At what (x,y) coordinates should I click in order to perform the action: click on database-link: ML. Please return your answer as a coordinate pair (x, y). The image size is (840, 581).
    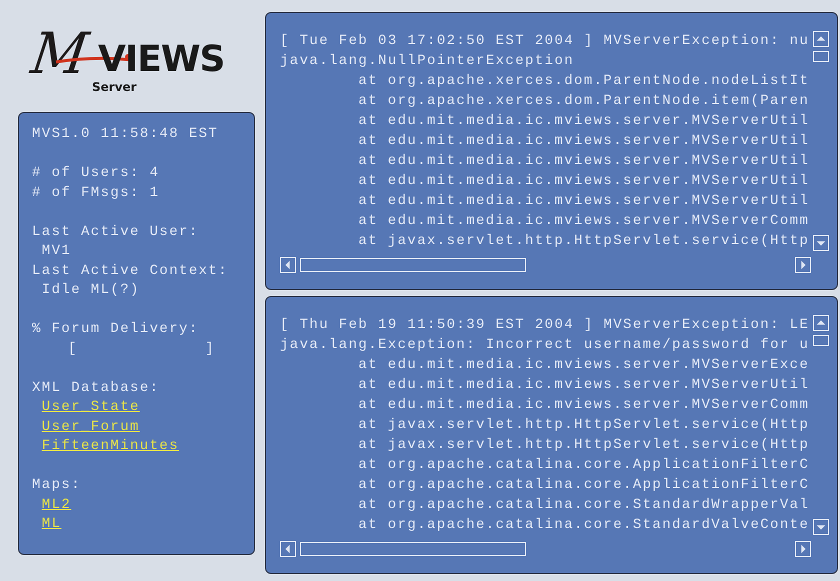
    Looking at the image, I should click on (47, 524).